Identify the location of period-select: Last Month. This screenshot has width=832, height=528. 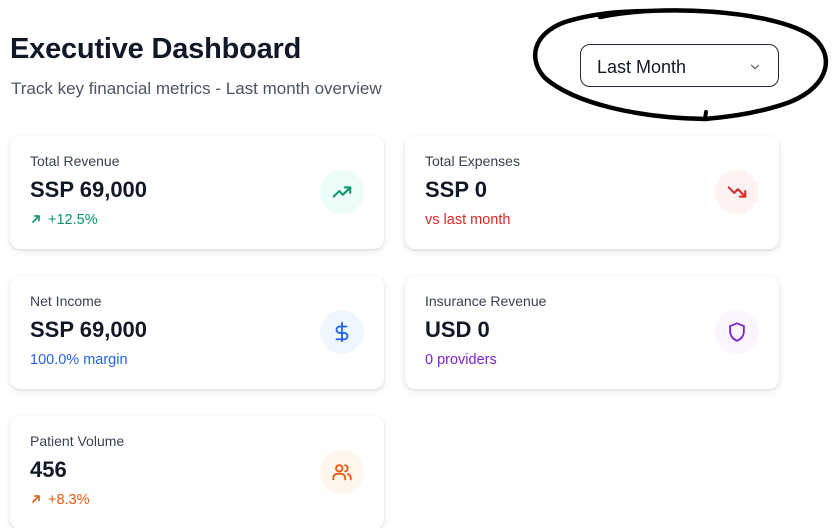
(679, 65).